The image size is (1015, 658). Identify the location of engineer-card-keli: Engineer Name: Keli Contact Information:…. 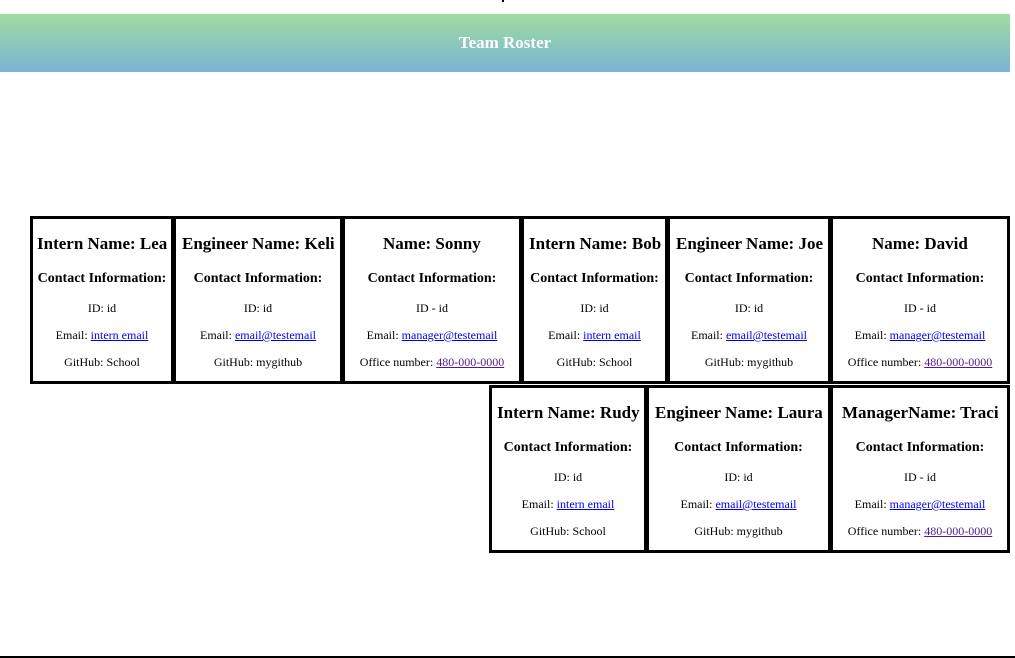
(258, 300).